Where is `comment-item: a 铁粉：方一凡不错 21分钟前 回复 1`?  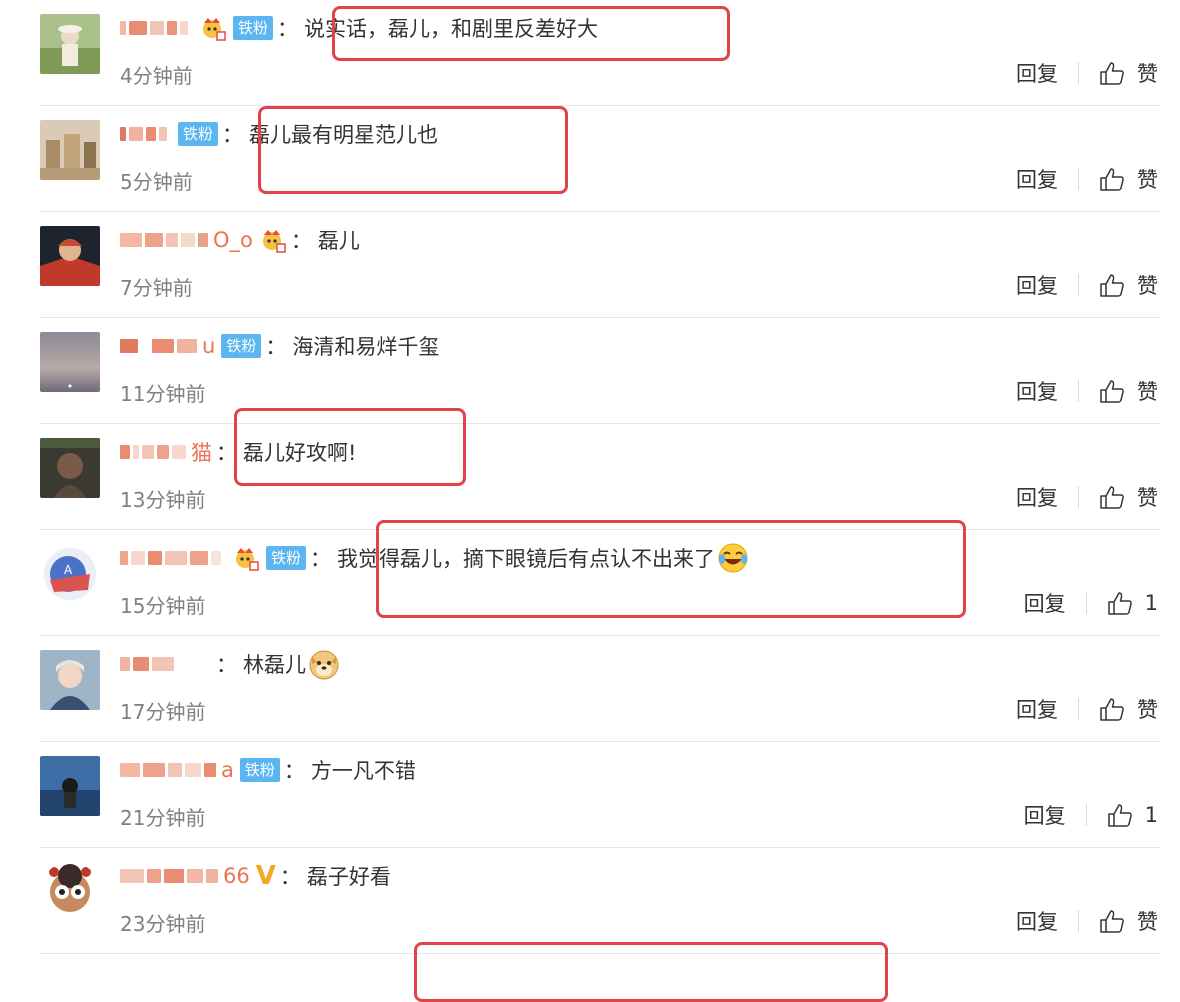
comment-item: a 铁粉：方一凡不错 21分钟前 回复 1 is located at coordinates (590, 795).